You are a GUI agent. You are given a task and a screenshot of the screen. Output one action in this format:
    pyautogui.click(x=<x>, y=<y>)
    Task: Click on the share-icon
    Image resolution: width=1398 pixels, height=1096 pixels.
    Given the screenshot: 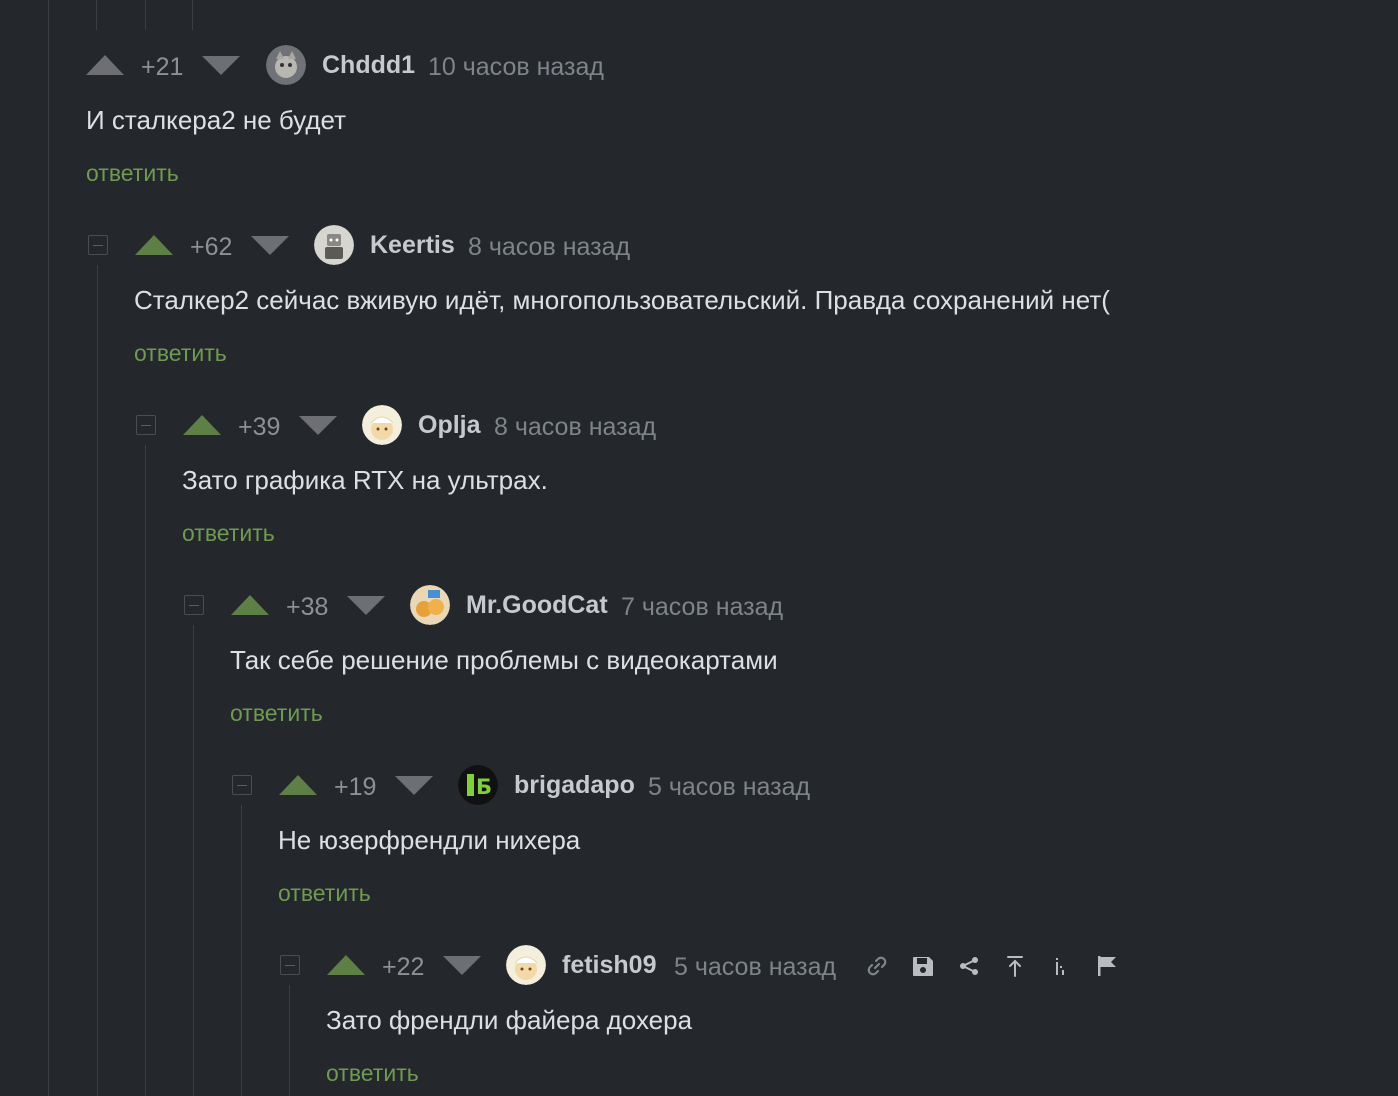 What is the action you would take?
    pyautogui.click(x=969, y=966)
    